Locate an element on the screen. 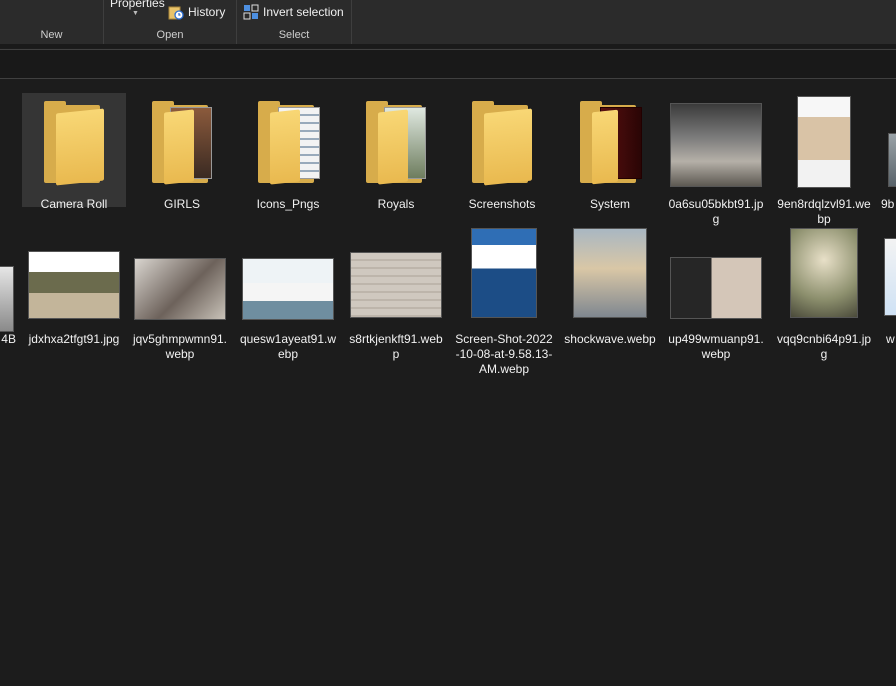 The image size is (896, 686). folder-item-icons-pngs: Icons_Pngs is located at coordinates (288, 152).